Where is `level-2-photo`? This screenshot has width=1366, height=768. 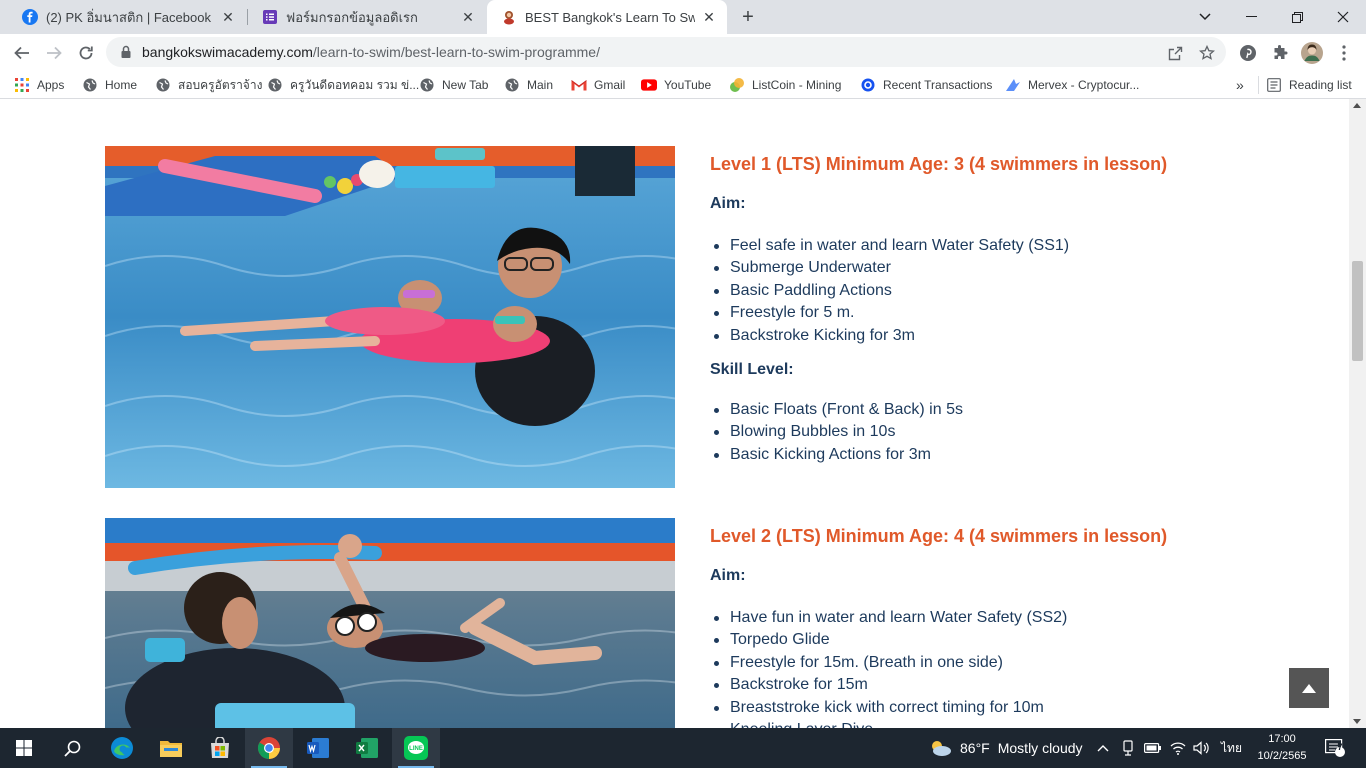
level-2-photo is located at coordinates (390, 623).